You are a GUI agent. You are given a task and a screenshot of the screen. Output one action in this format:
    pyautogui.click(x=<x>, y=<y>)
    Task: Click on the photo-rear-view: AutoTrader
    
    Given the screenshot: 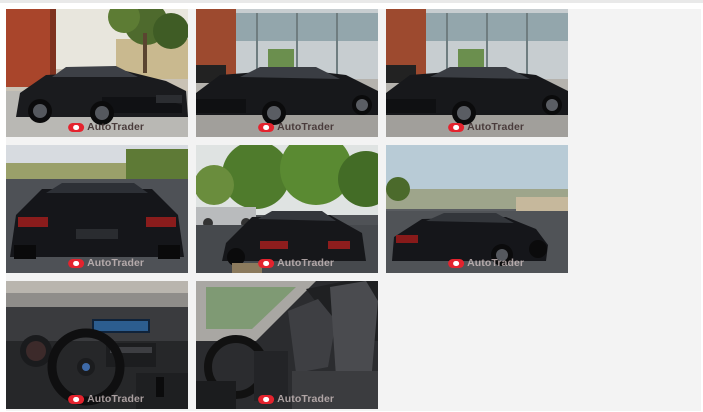 What is the action you would take?
    pyautogui.click(x=97, y=209)
    